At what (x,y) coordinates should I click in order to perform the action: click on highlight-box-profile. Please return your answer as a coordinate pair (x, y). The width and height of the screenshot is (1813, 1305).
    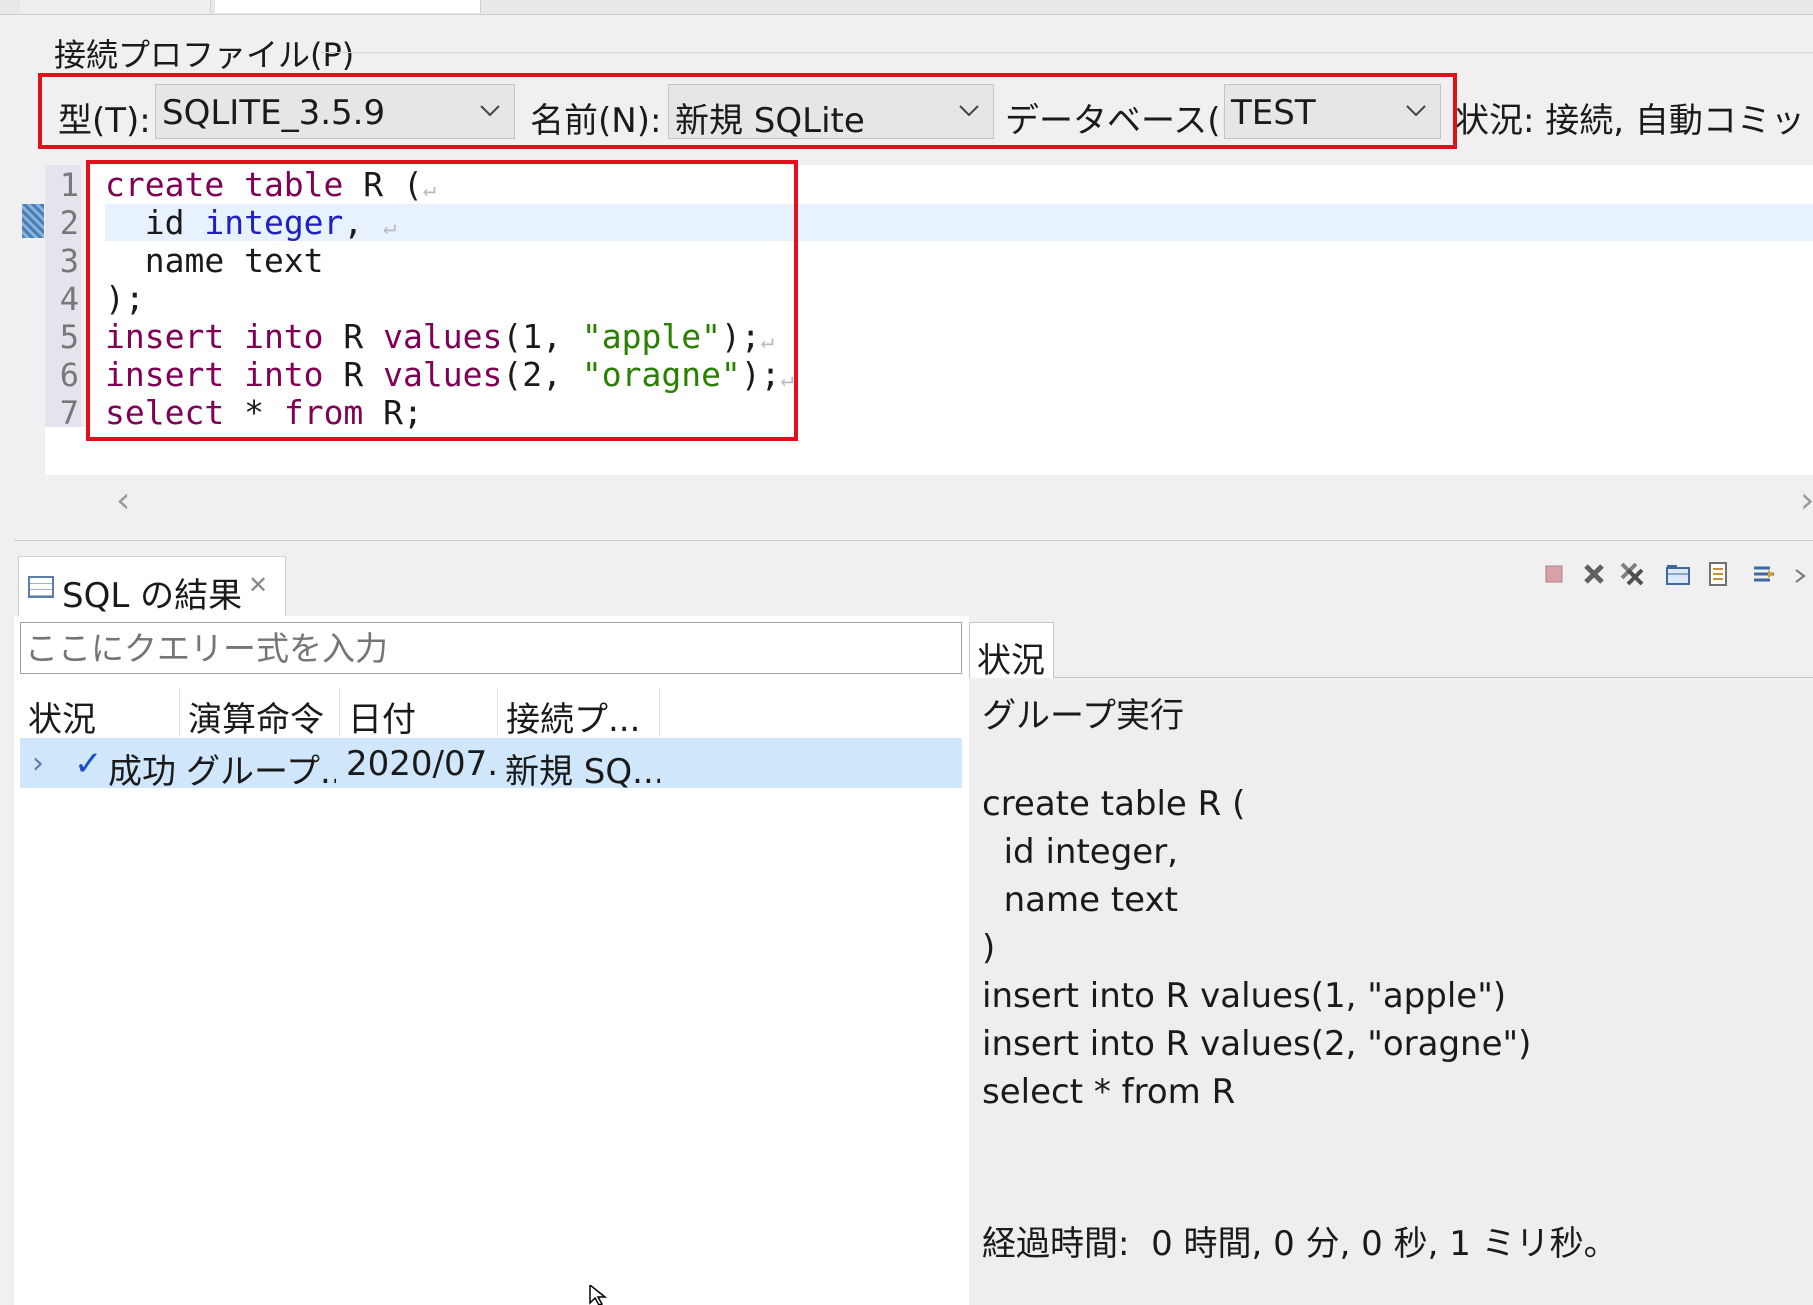
    Looking at the image, I should click on (747, 111).